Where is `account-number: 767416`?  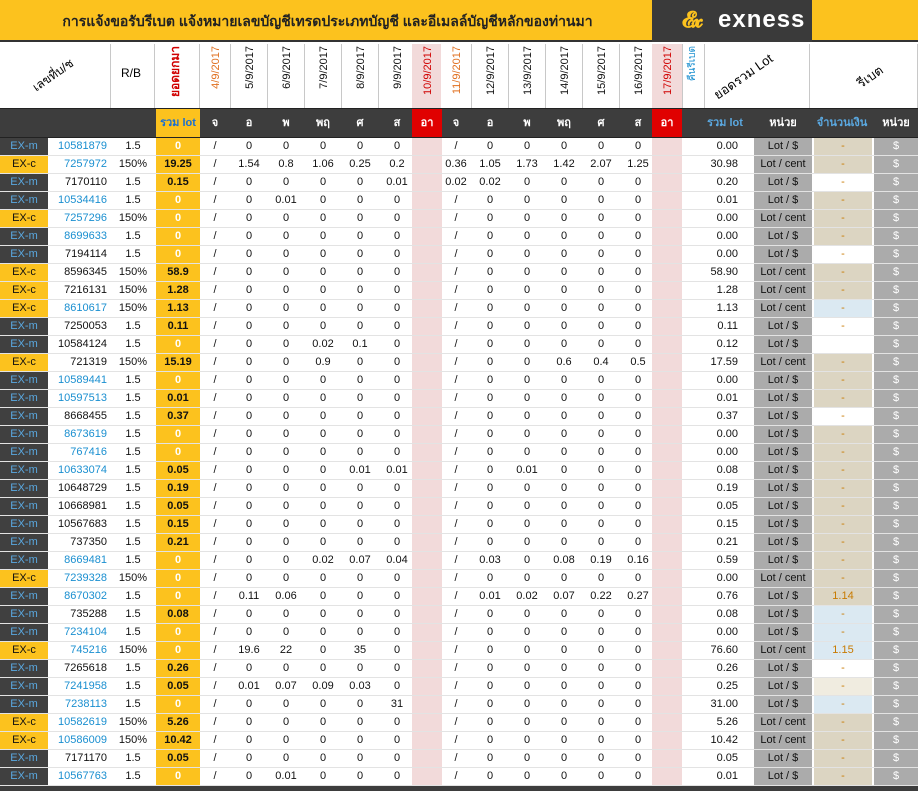
account-number: 767416 is located at coordinates (88, 452).